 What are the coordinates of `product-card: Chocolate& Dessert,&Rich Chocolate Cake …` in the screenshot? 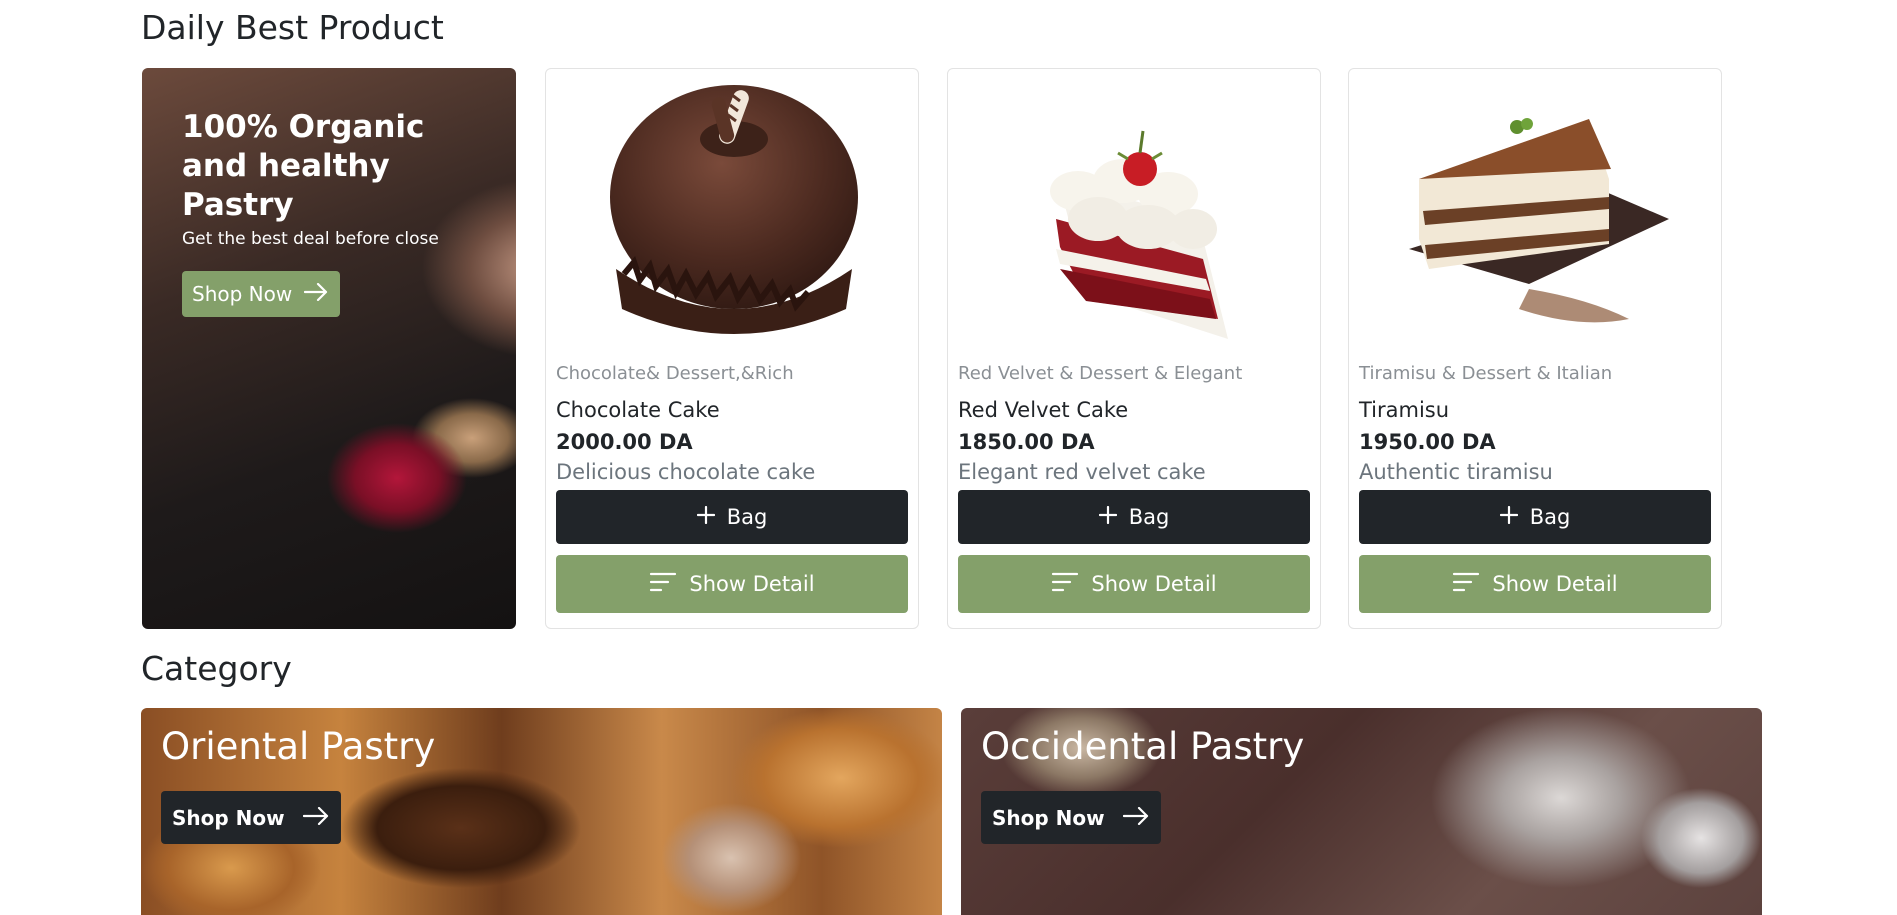 It's located at (732, 348).